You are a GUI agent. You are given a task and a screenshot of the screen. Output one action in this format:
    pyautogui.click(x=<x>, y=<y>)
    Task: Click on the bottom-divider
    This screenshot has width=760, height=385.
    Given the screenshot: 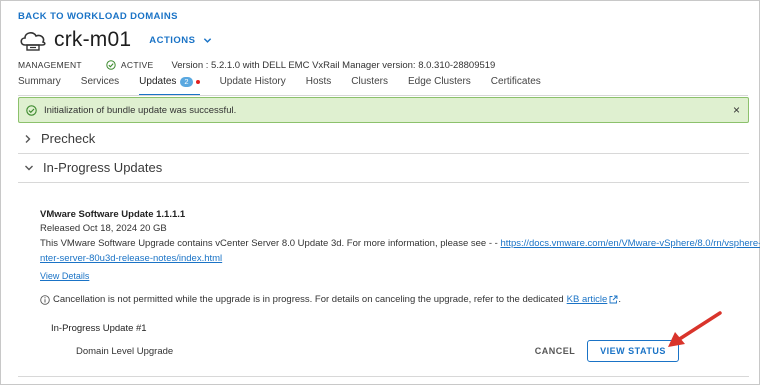 What is the action you would take?
    pyautogui.click(x=383, y=376)
    